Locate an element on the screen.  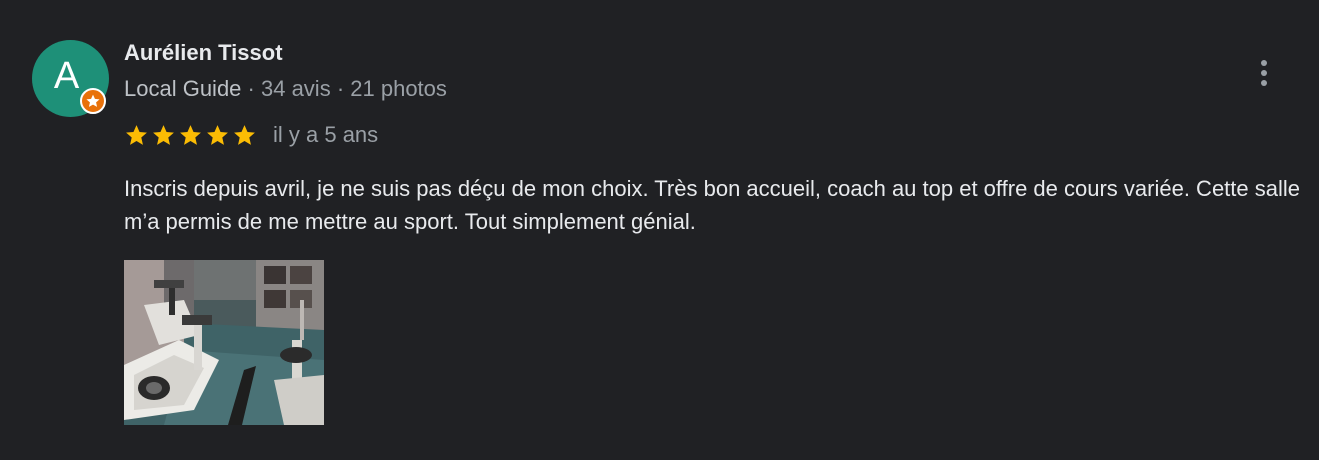
author-meta: Local Guide · 34 avis · 21 photos is located at coordinates (285, 89).